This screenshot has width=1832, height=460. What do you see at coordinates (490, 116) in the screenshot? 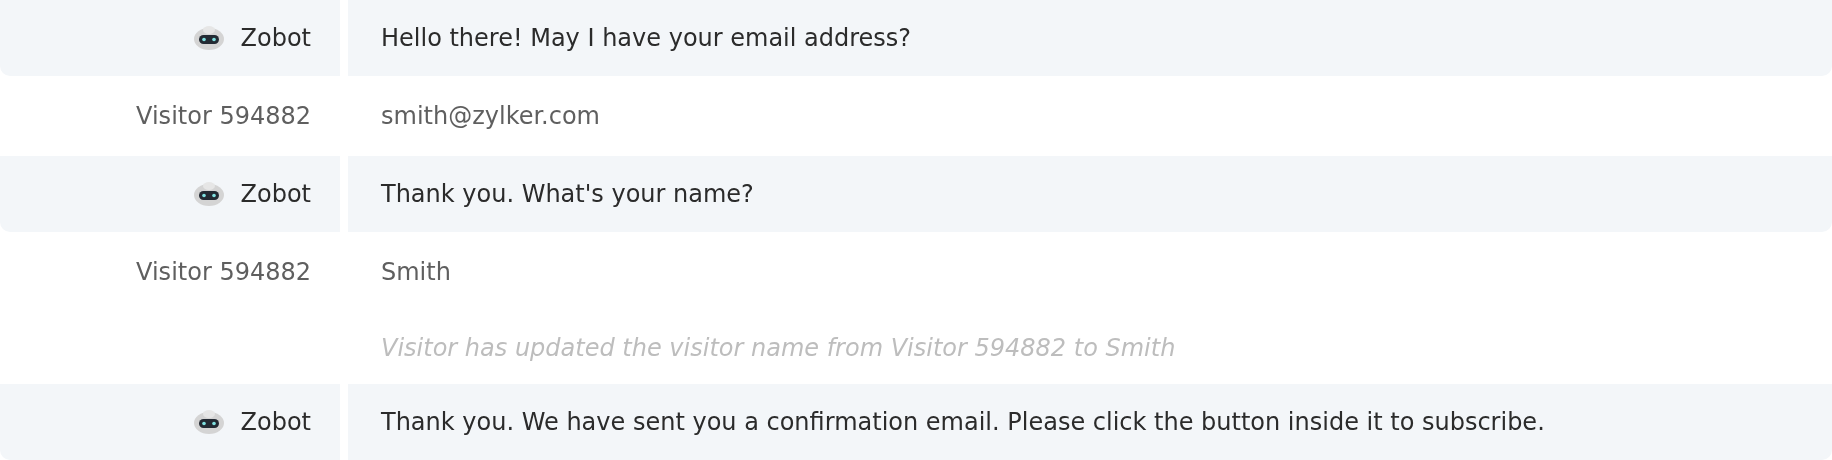
I see `message-text: smith@zylker.com` at bounding box center [490, 116].